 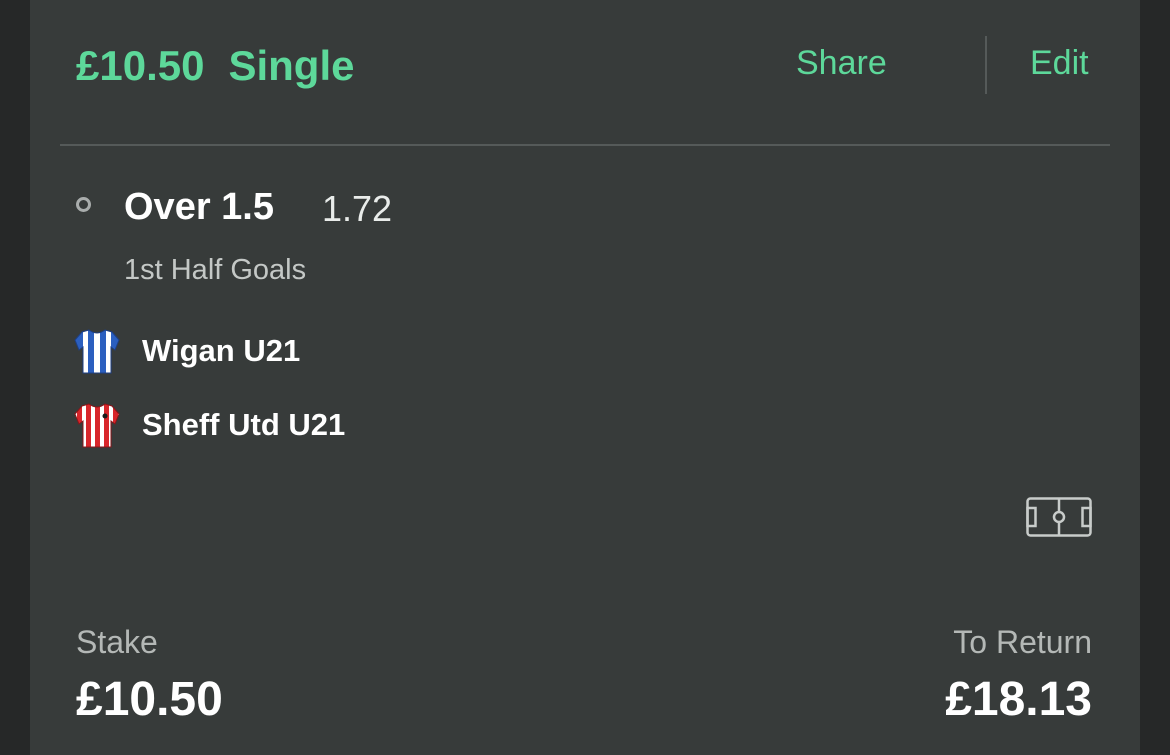 I want to click on edit-button: Edit, so click(x=1059, y=63).